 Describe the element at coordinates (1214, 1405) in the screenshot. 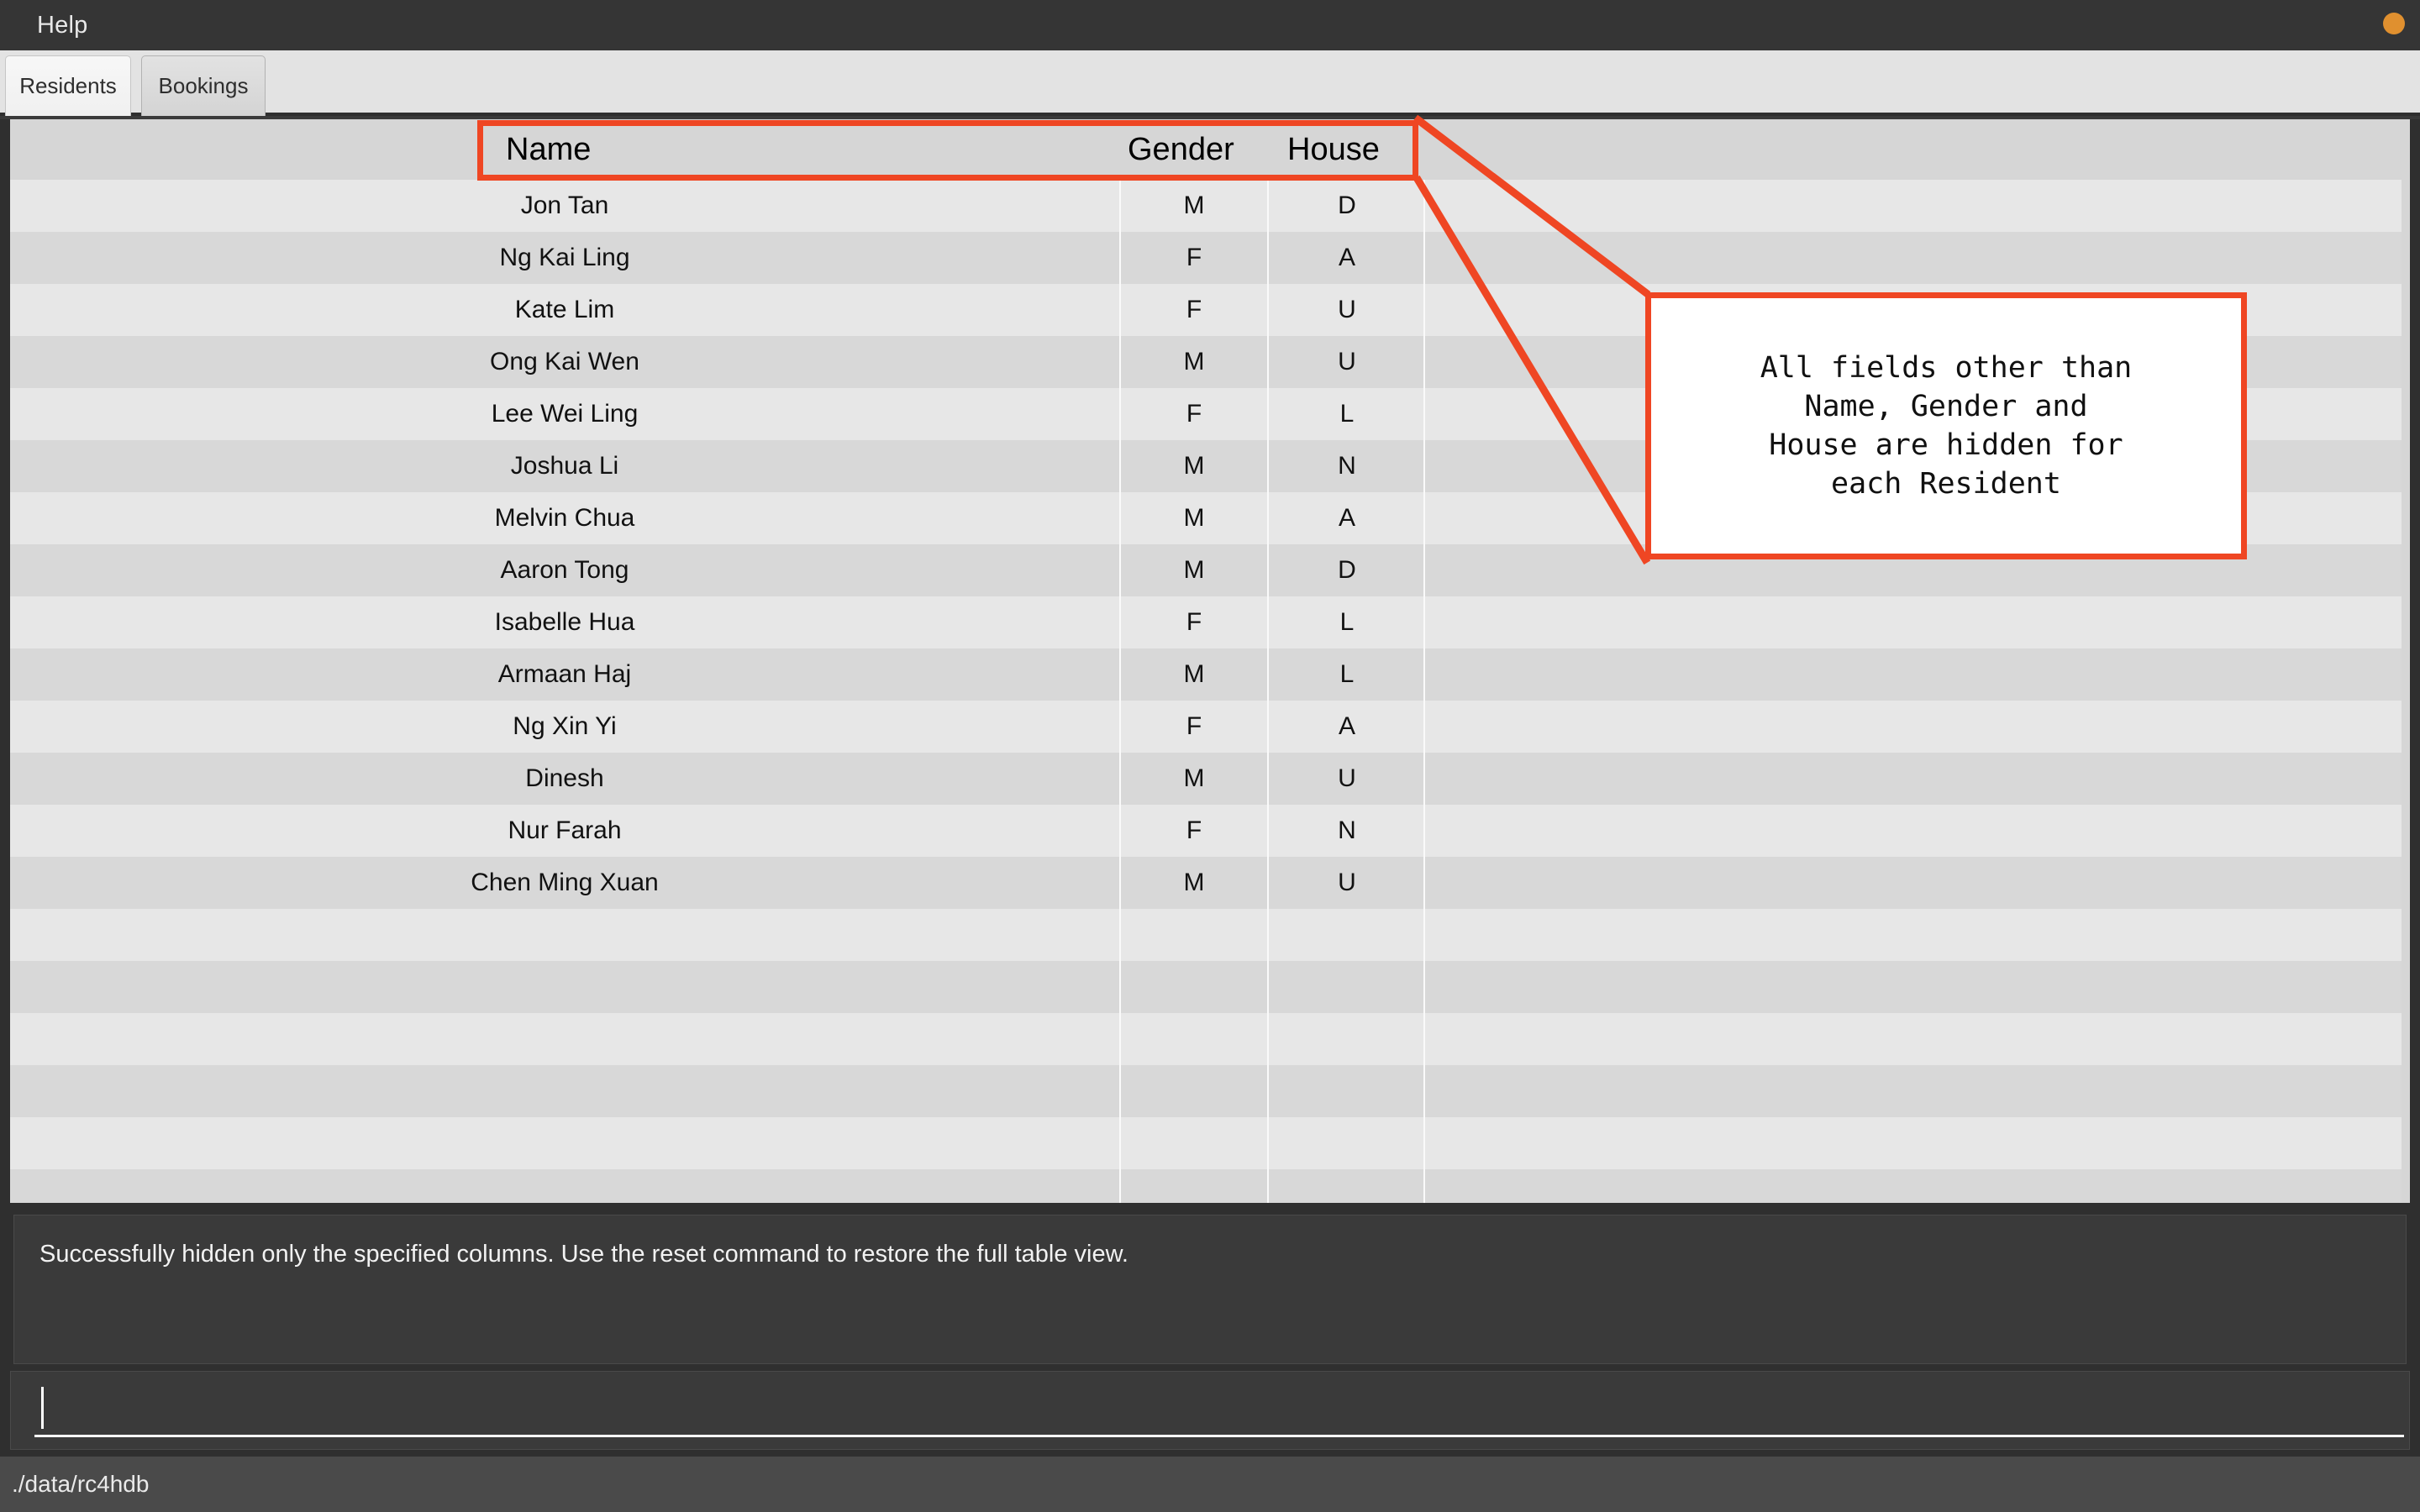

I see `command-input` at that location.